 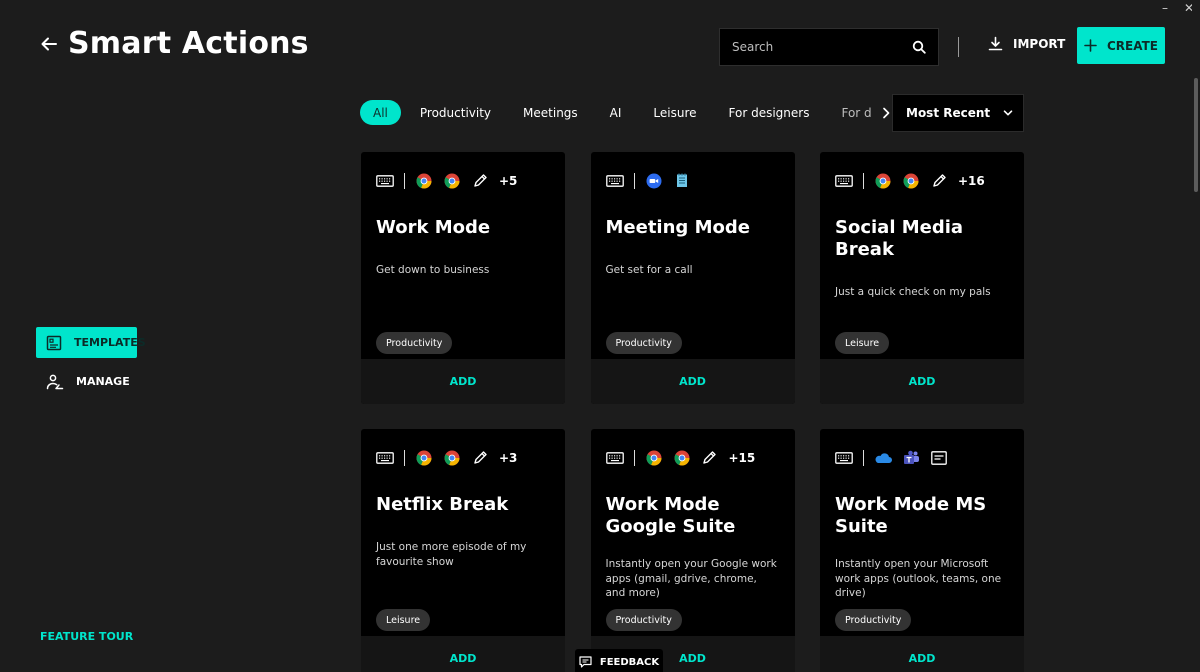 I want to click on filter-for-designers: For designers, so click(x=769, y=112).